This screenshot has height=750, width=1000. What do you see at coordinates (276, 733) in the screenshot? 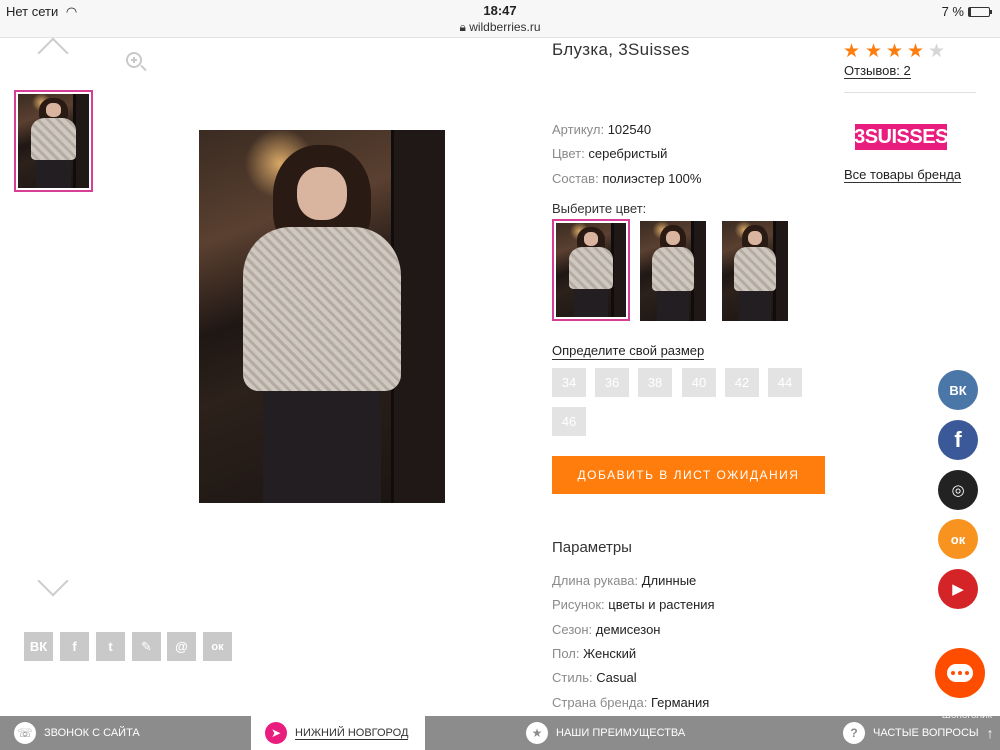
I see `location-arrow-icon: ➤` at bounding box center [276, 733].